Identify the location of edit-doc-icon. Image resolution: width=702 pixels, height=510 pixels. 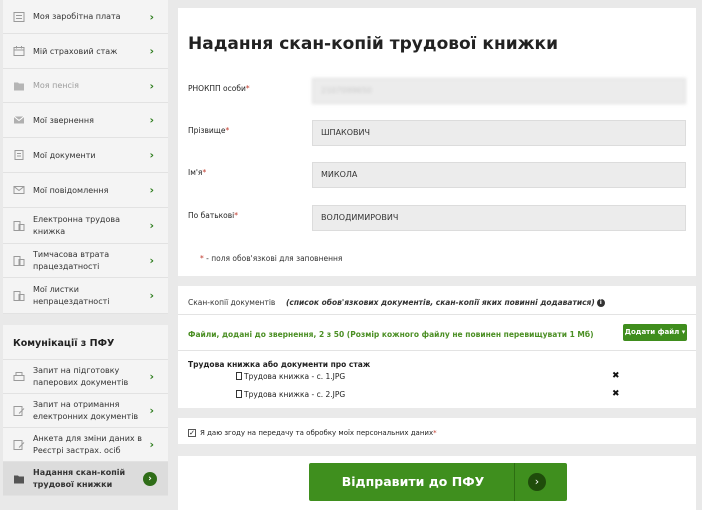
(19, 410).